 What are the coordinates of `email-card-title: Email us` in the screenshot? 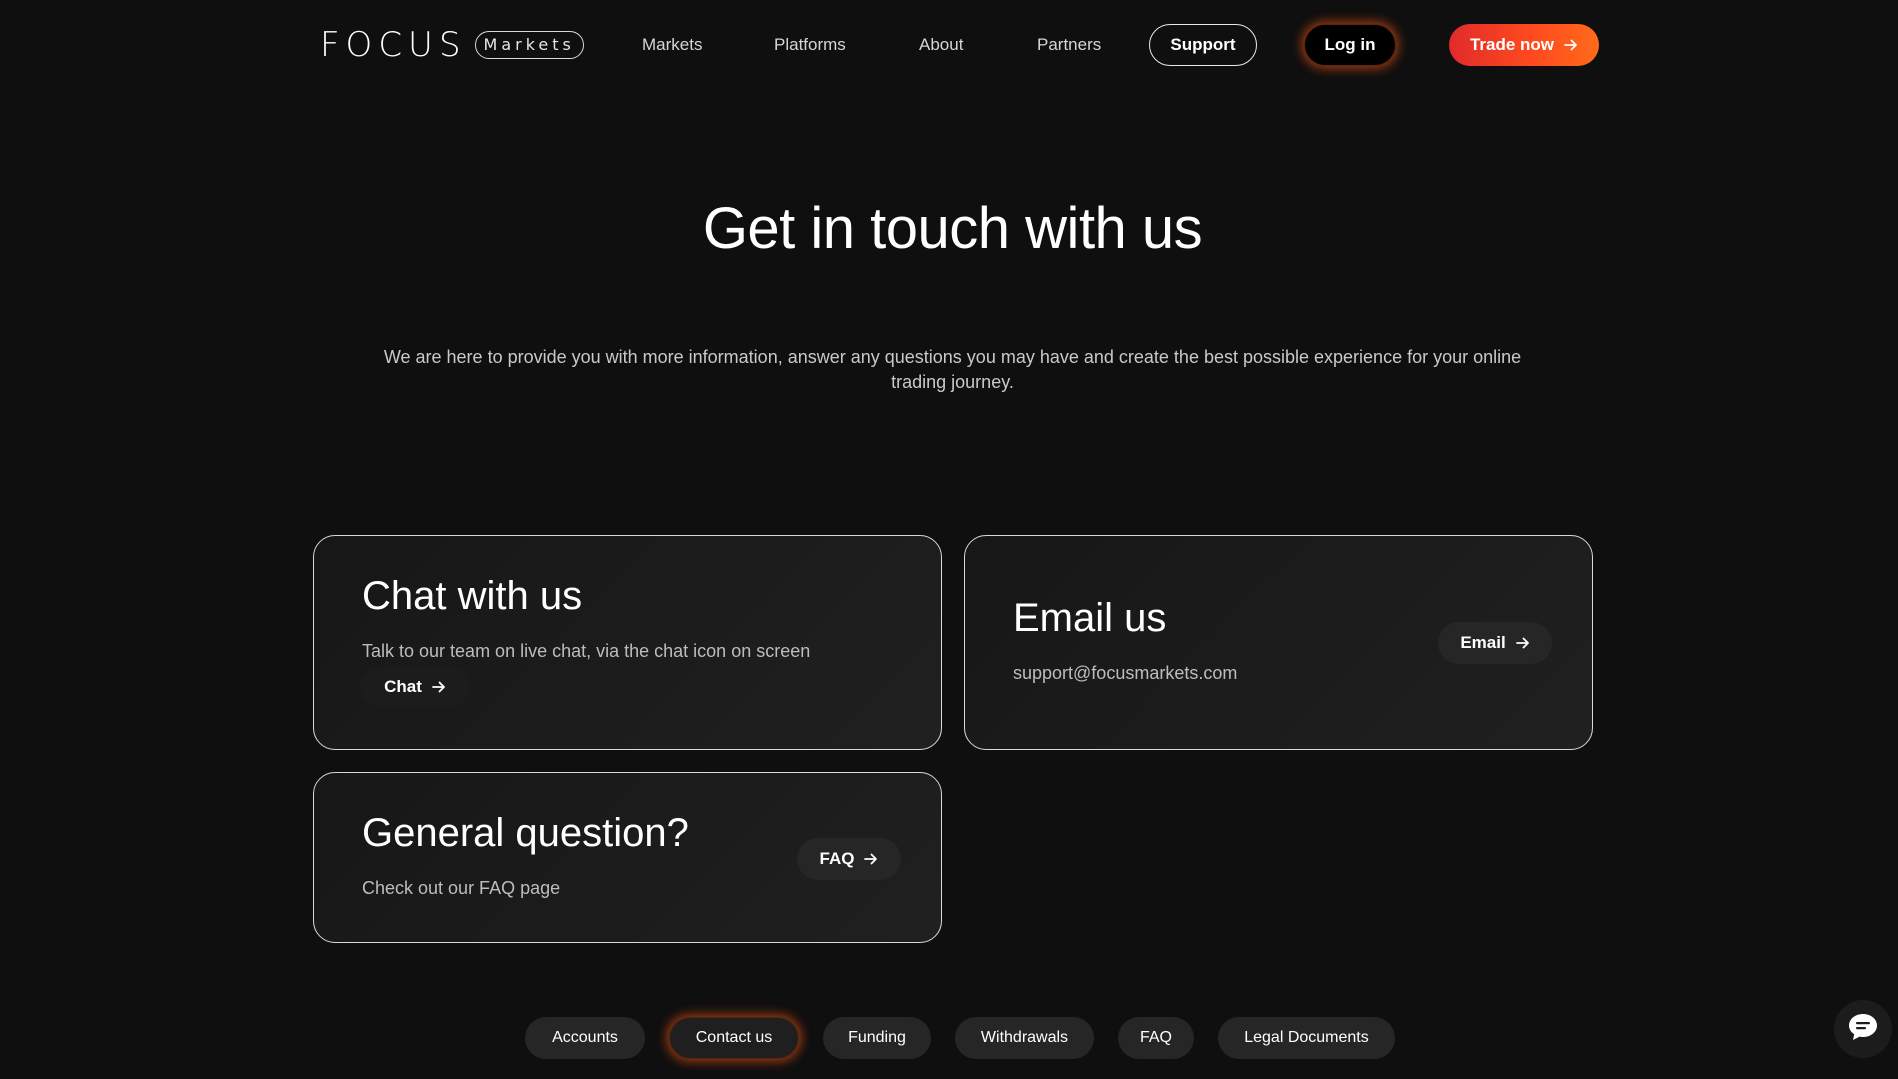 It's located at (1090, 618).